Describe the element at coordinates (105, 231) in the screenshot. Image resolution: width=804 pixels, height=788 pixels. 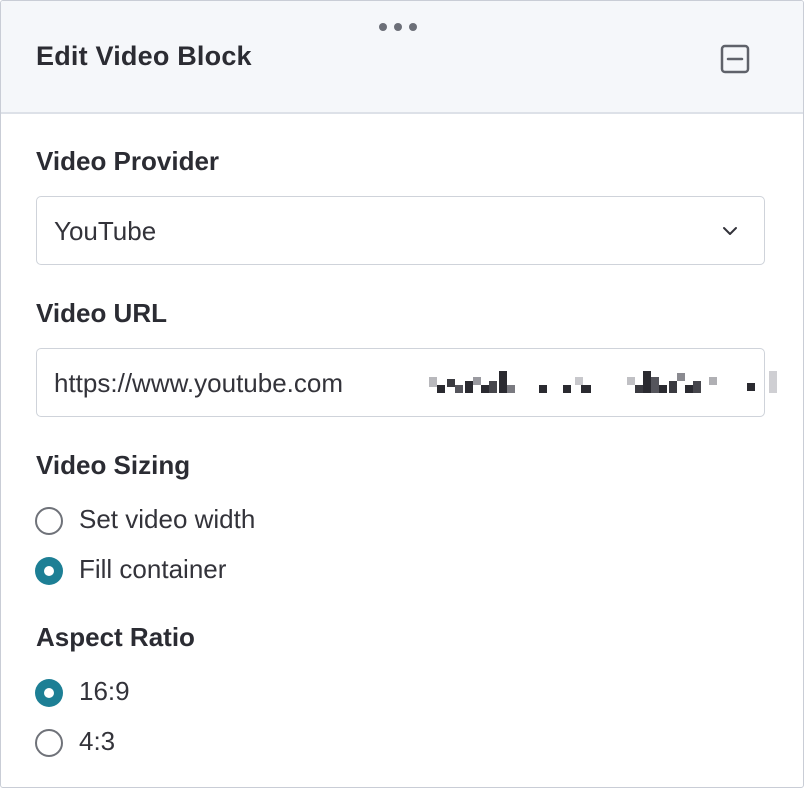
I see `video-provider-value: YouTube` at that location.